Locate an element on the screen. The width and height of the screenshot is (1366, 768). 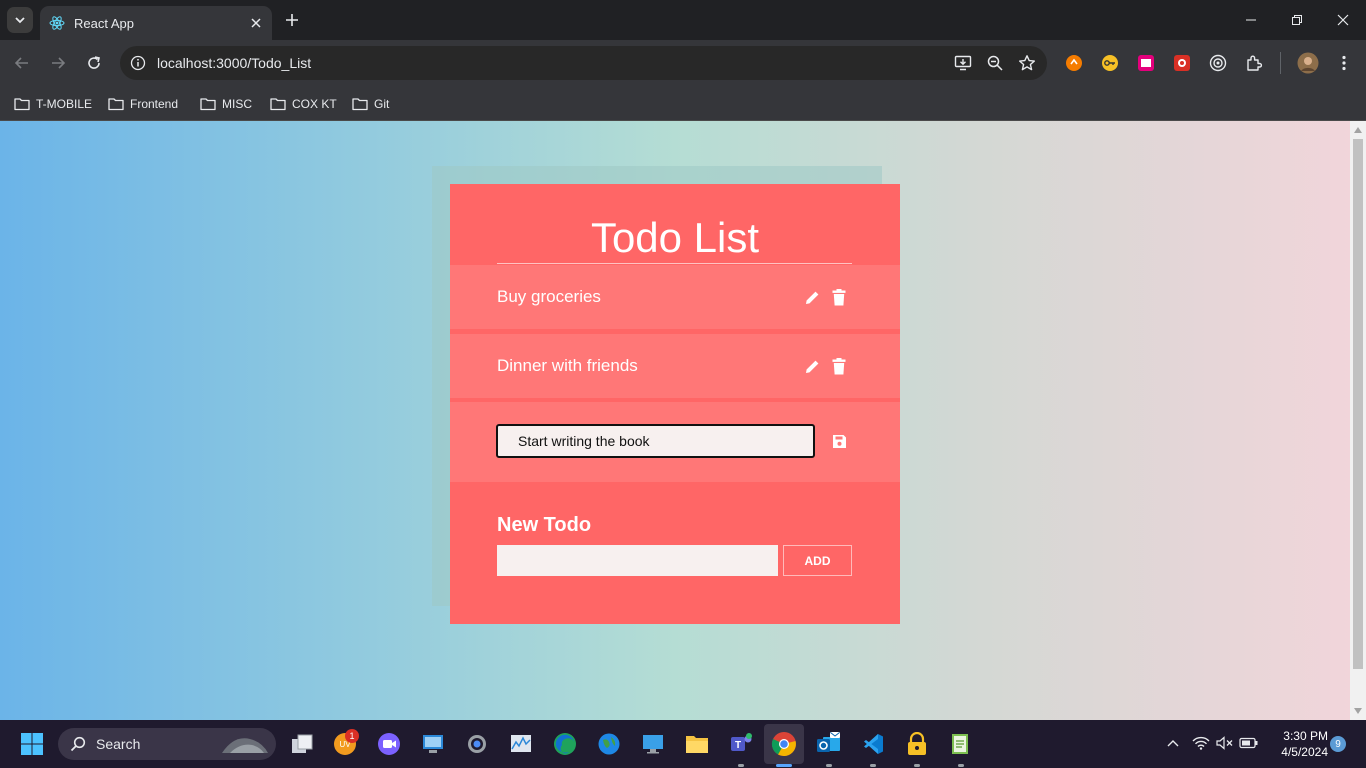
title-divider is located at coordinates (674, 263).